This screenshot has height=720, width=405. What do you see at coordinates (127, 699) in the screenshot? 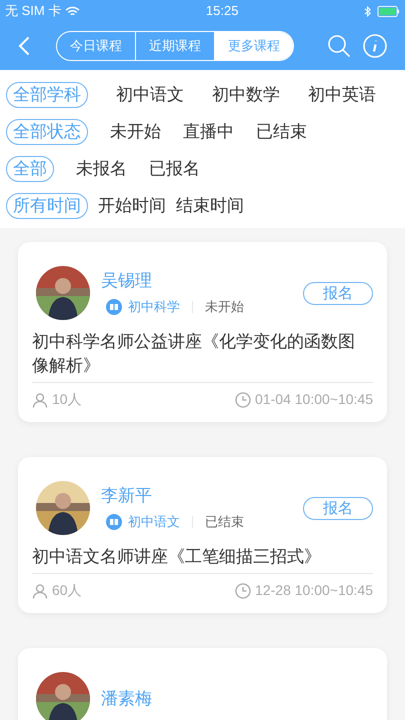
I see `teacher-name: 潘素梅` at bounding box center [127, 699].